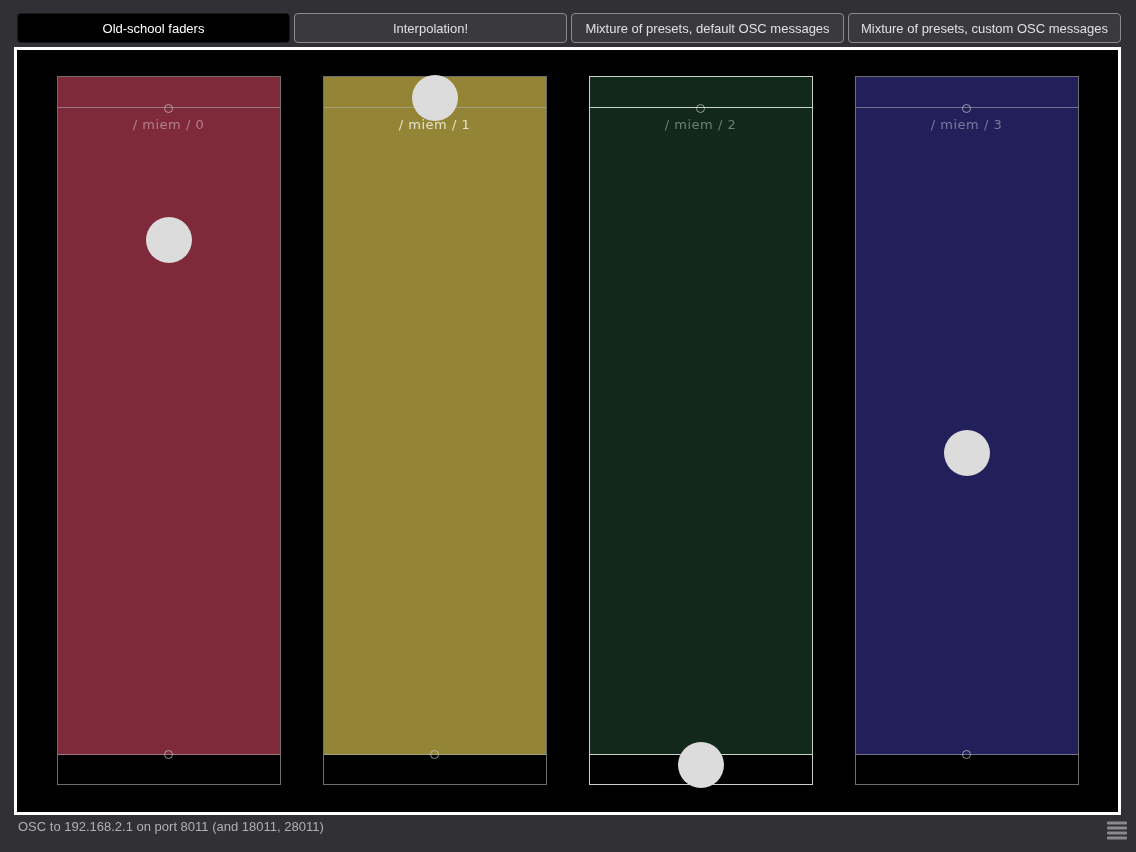 The height and width of the screenshot is (852, 1136). Describe the element at coordinates (966, 124) in the screenshot. I see `fader-label: / miem / 3` at that location.